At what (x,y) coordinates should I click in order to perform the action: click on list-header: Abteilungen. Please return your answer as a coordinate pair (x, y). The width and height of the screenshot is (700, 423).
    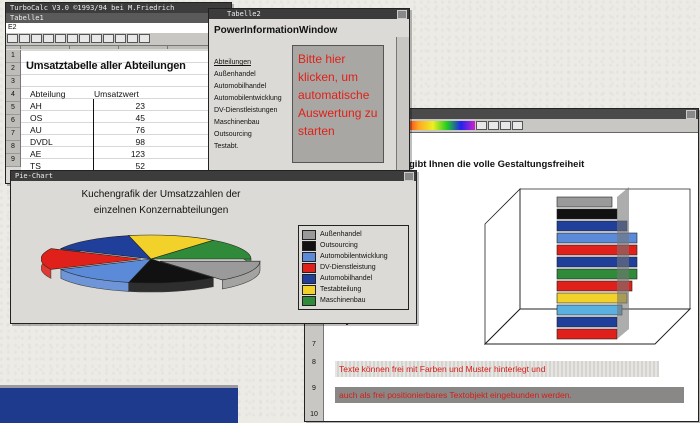
    Looking at the image, I should click on (232, 62).